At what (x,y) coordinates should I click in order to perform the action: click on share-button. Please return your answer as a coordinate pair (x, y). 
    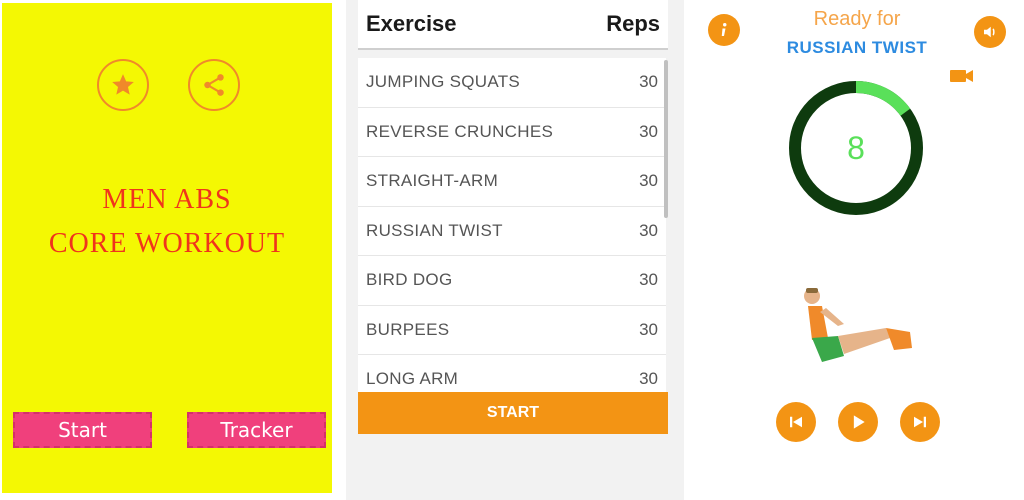
    Looking at the image, I should click on (214, 85).